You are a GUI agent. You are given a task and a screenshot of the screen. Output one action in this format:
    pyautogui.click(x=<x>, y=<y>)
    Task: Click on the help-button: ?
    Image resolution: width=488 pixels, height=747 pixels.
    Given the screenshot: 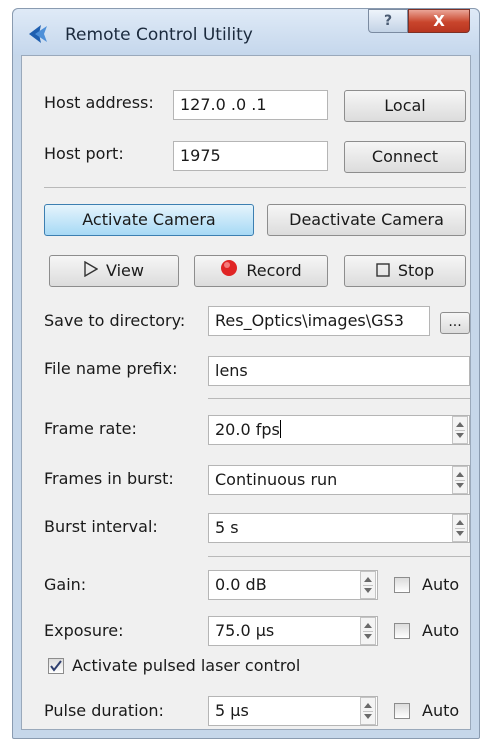 What is the action you would take?
    pyautogui.click(x=388, y=21)
    